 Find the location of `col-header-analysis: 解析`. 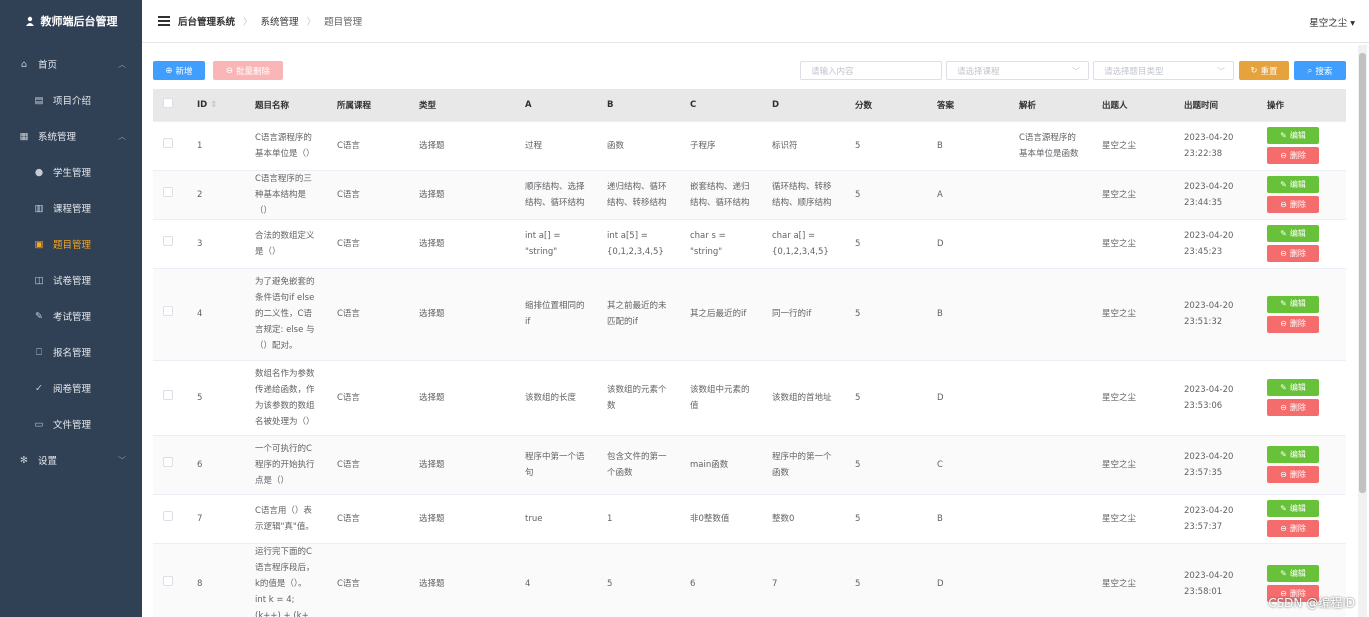

col-header-analysis: 解析 is located at coordinates (1050, 105).